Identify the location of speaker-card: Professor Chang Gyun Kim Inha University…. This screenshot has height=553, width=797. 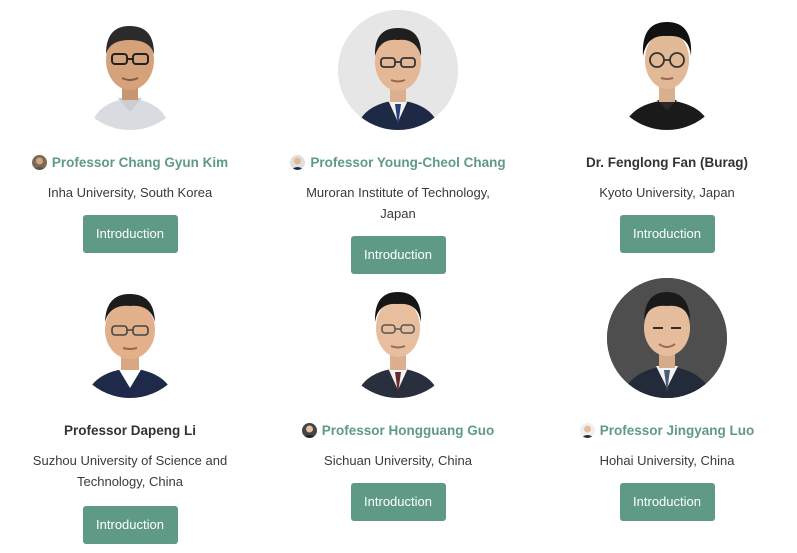
(130, 131).